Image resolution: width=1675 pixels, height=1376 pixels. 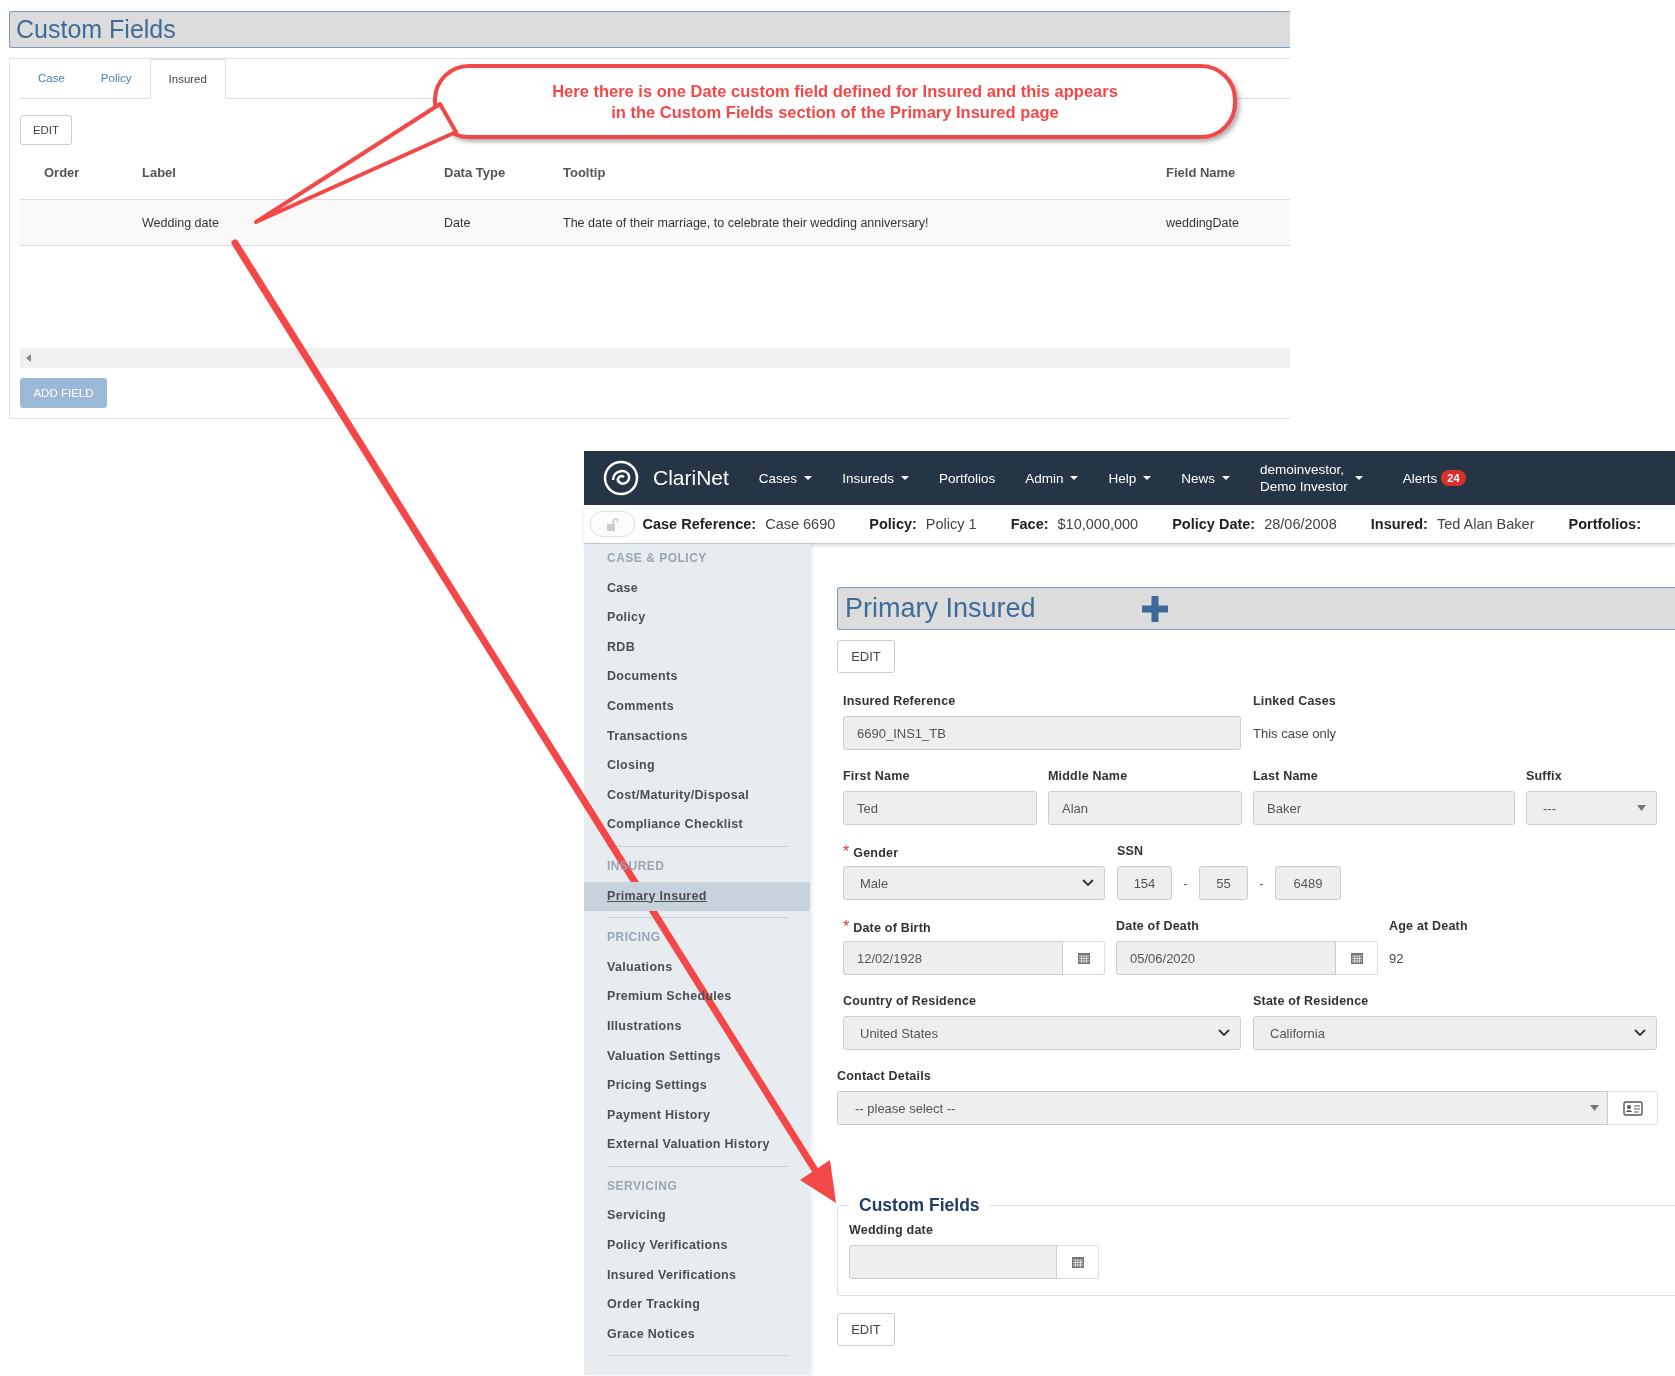 What do you see at coordinates (697, 618) in the screenshot?
I see `sidebar-item: Policy` at bounding box center [697, 618].